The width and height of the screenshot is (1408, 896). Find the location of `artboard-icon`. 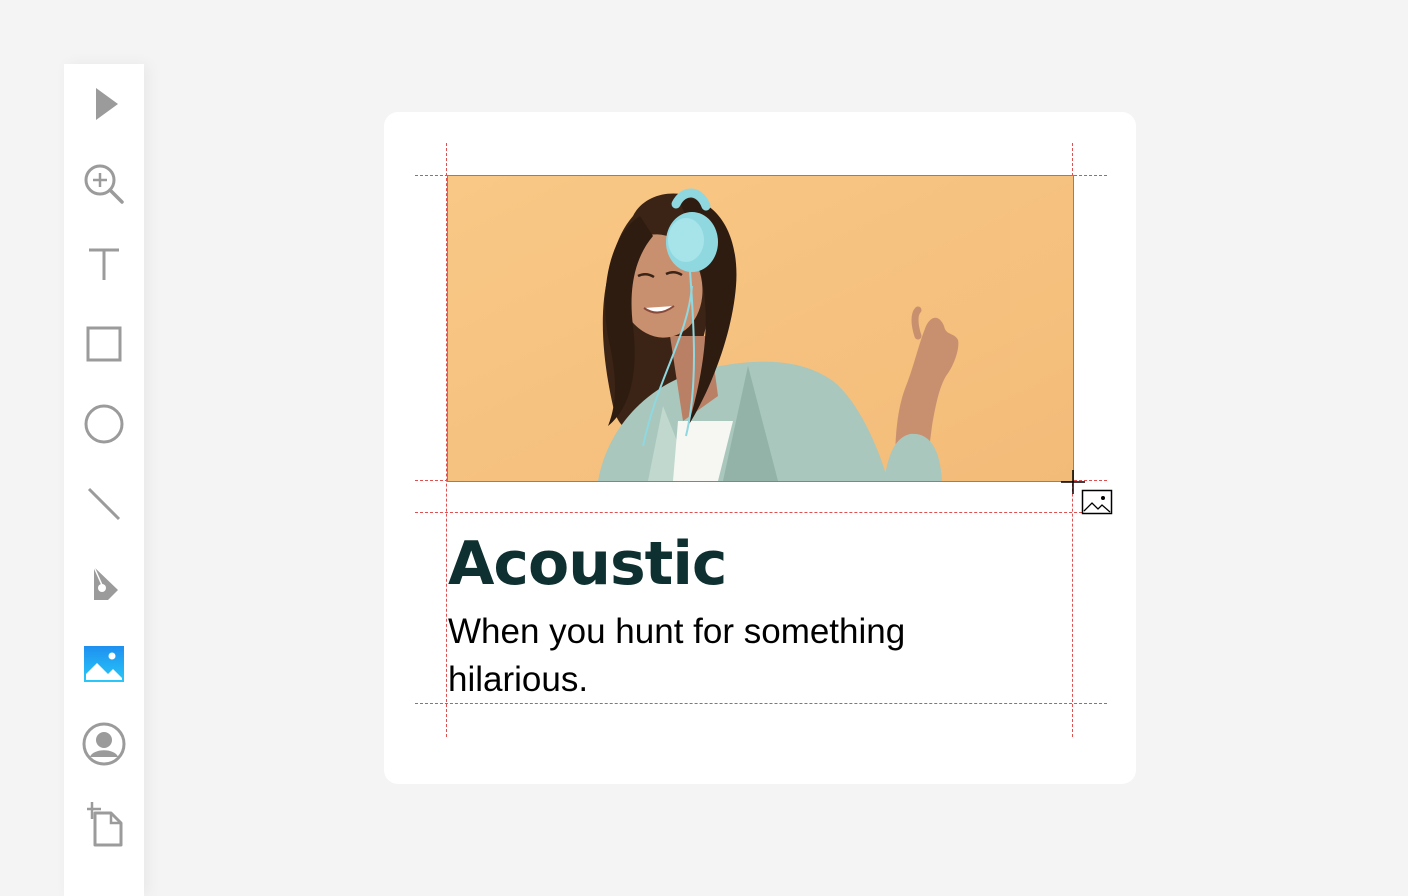

artboard-icon is located at coordinates (105, 824).